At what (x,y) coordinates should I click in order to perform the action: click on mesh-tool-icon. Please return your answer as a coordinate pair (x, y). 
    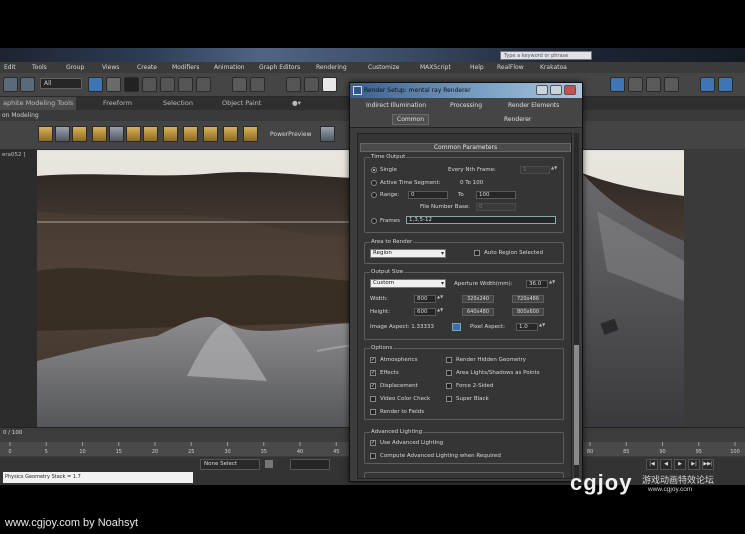
    Looking at the image, I should click on (79, 134).